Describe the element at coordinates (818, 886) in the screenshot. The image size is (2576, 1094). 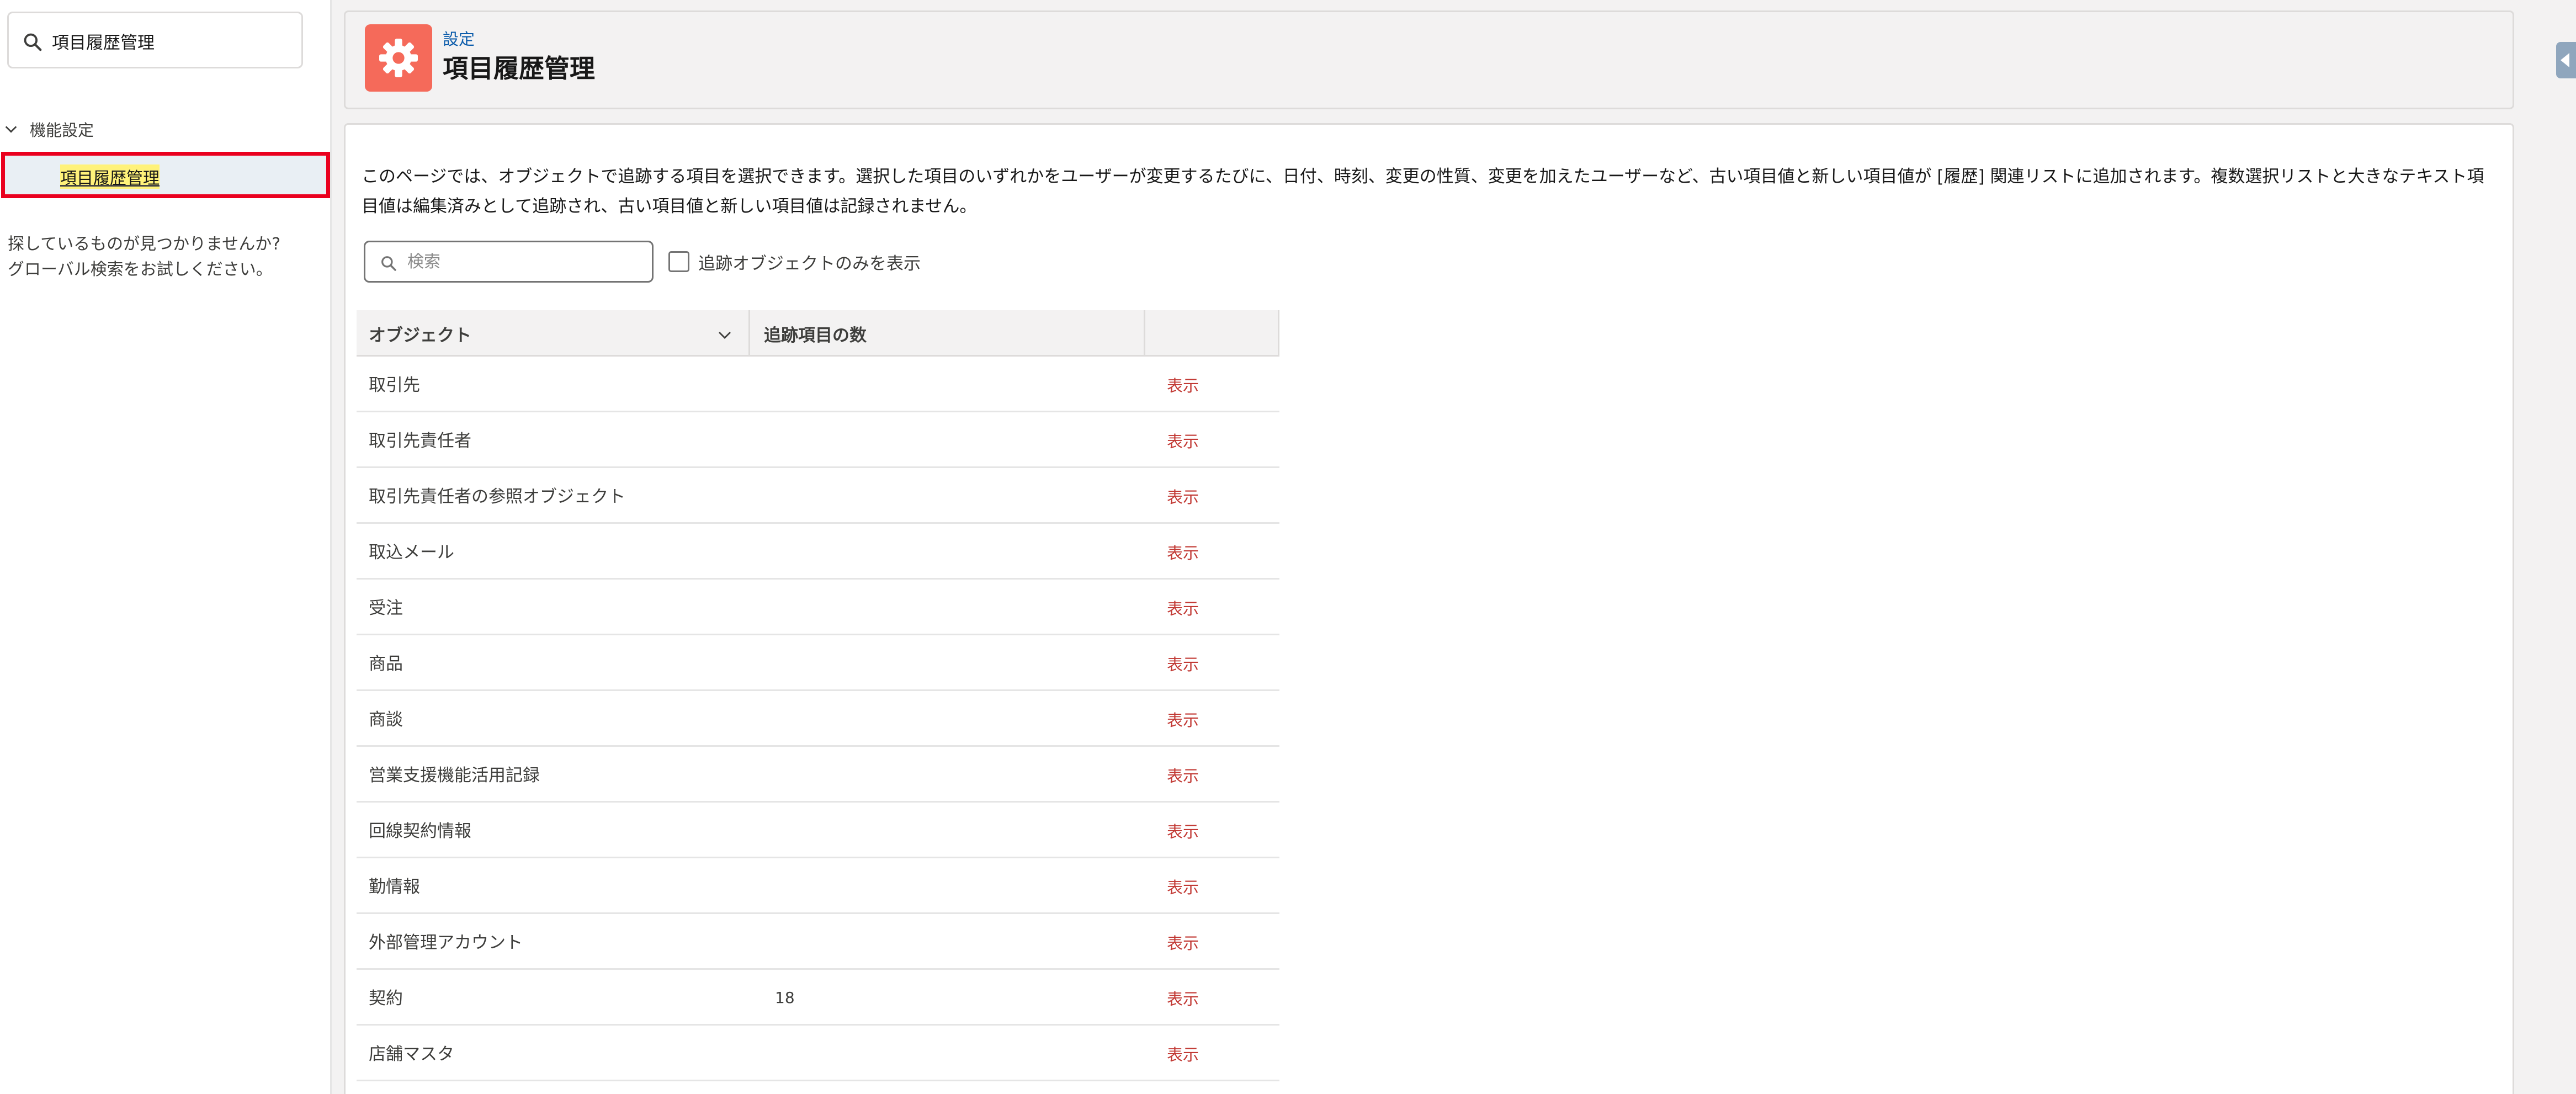
I see `table-row: 勤情報 表示` at that location.